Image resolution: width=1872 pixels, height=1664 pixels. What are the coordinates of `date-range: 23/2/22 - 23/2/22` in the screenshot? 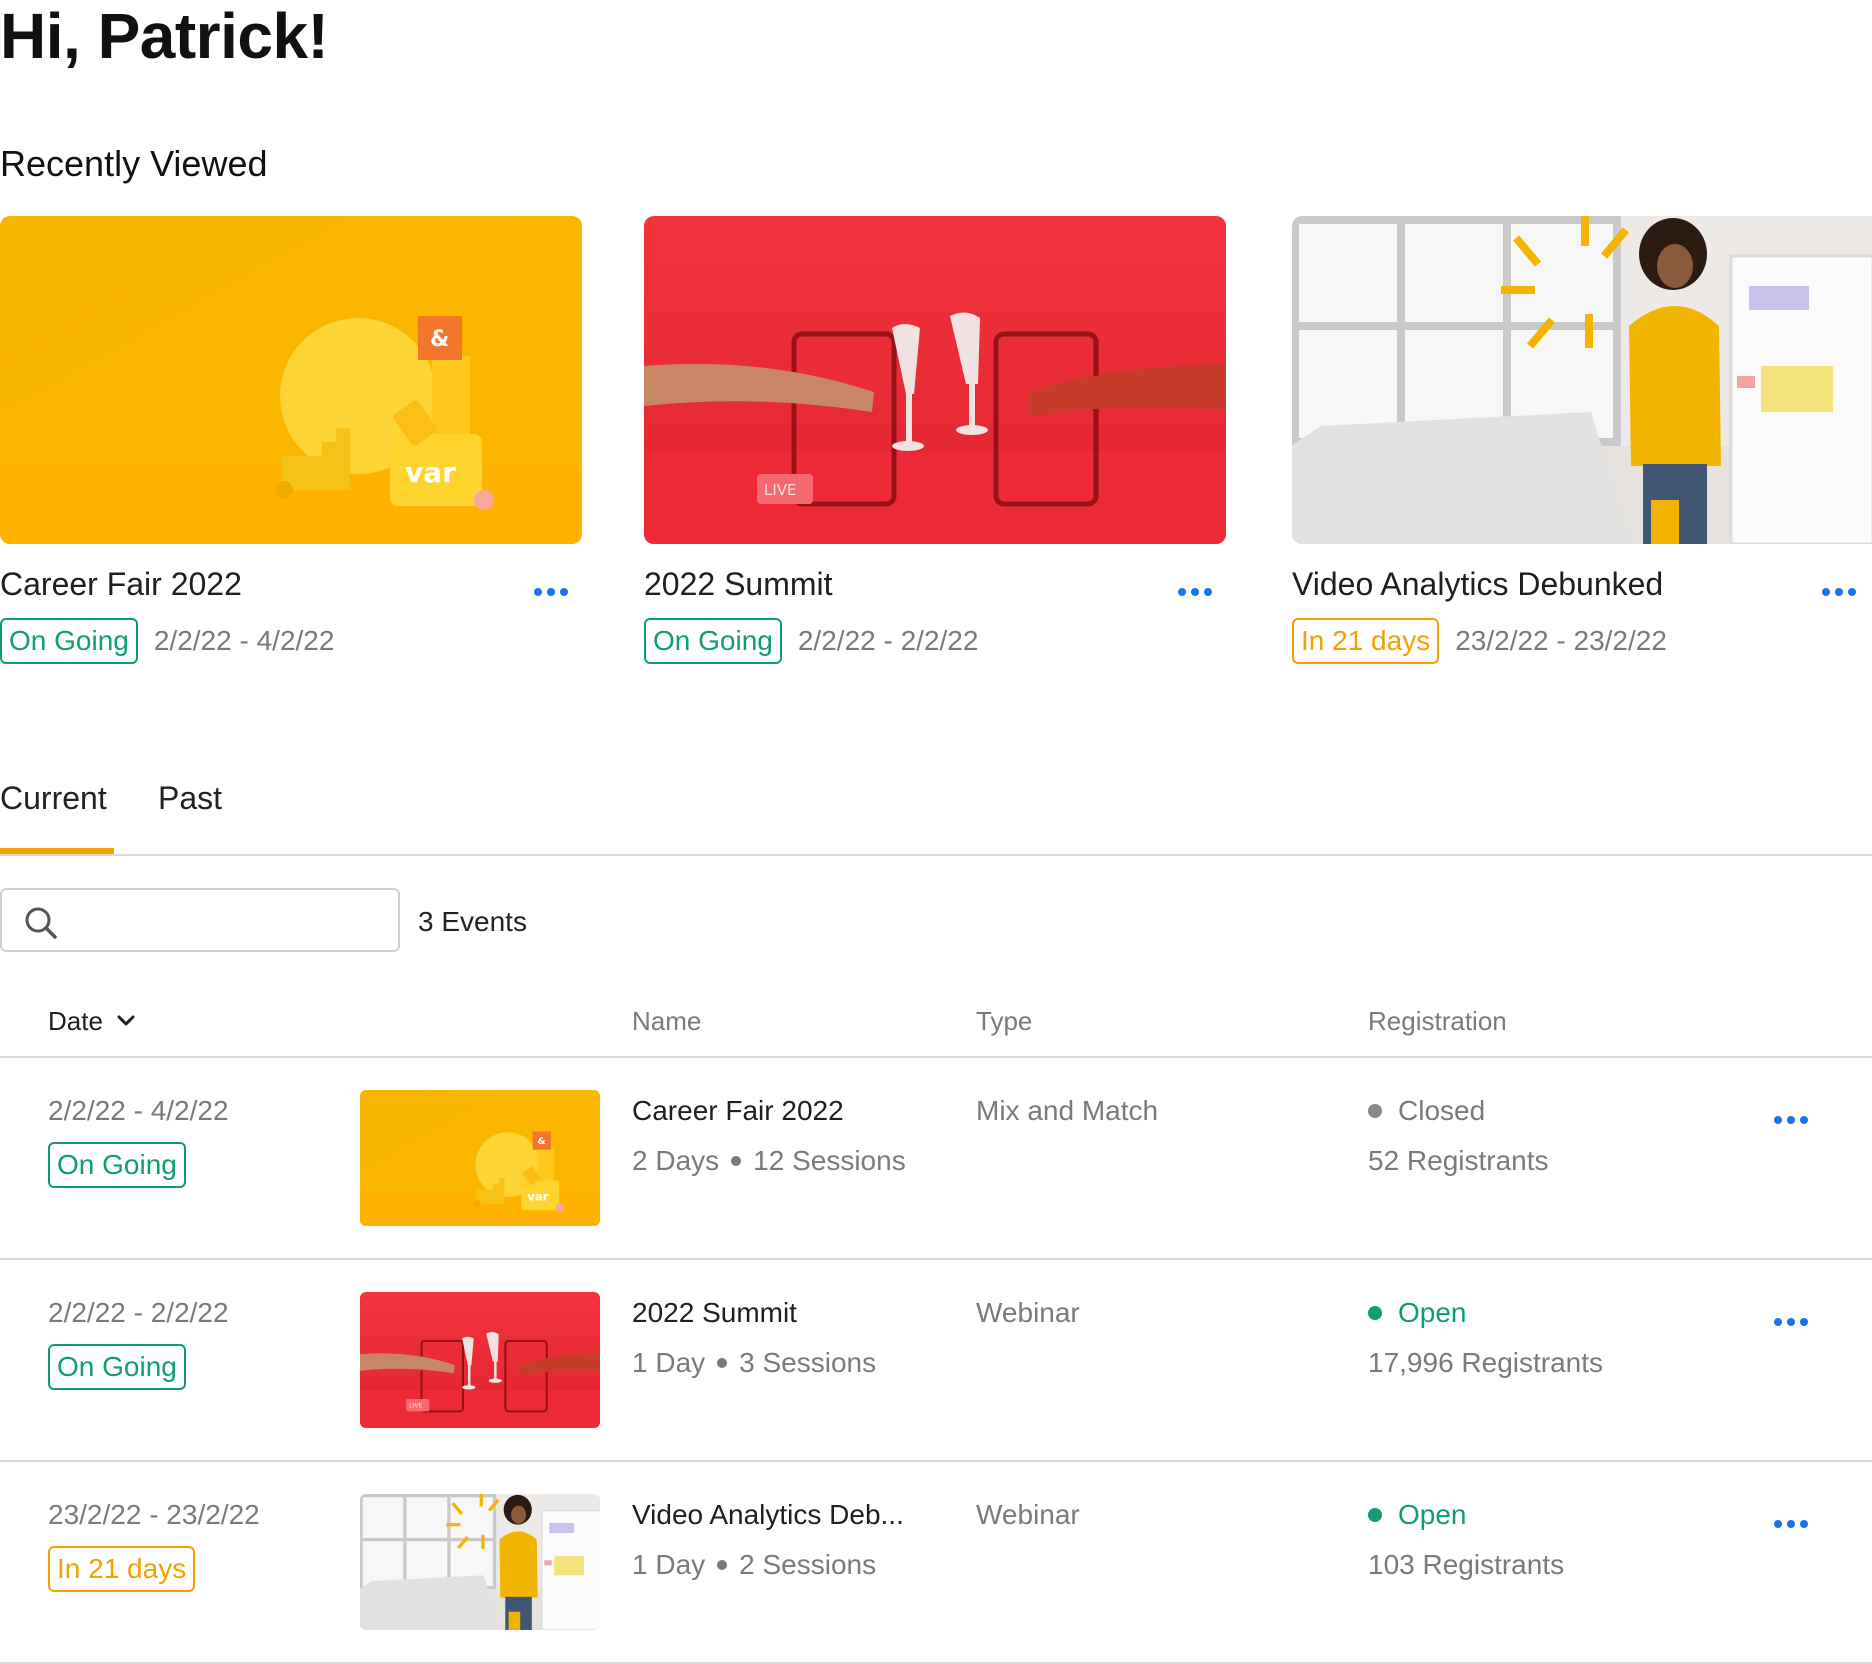 It's located at (1561, 640).